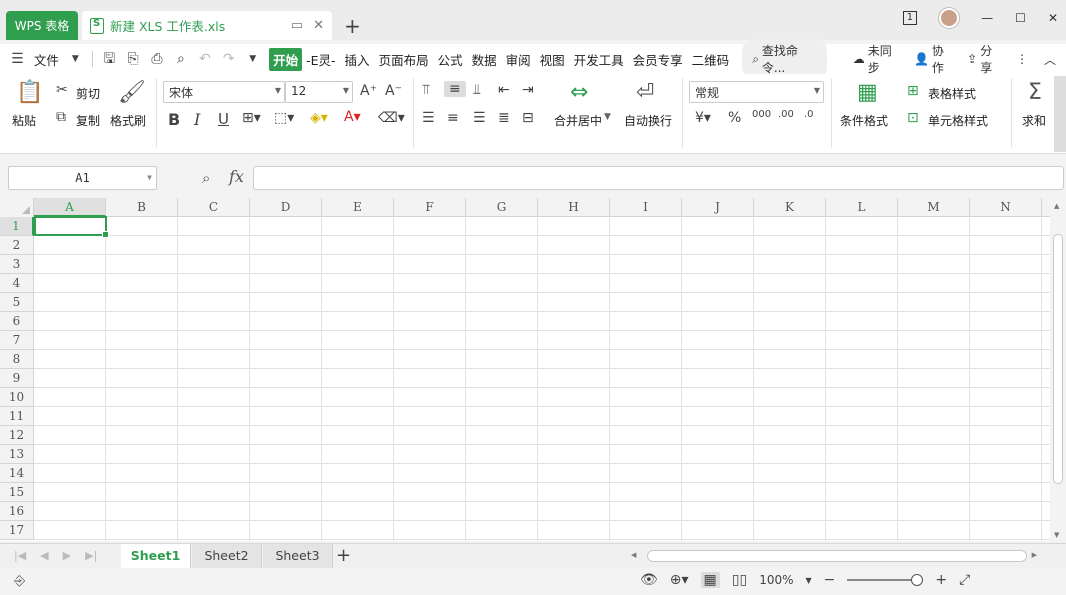  Describe the element at coordinates (864, 120) in the screenshot. I see `conditional-format-button: 条件格式` at that location.